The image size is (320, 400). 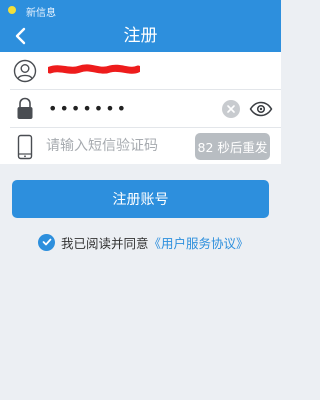 What do you see at coordinates (41, 13) in the screenshot?
I see `status-text: 新信息` at bounding box center [41, 13].